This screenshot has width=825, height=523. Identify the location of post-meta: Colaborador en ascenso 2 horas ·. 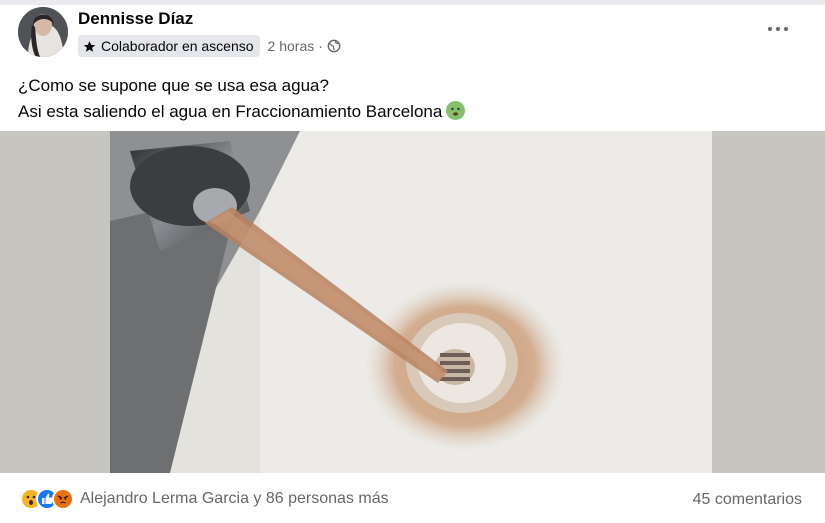
(209, 46).